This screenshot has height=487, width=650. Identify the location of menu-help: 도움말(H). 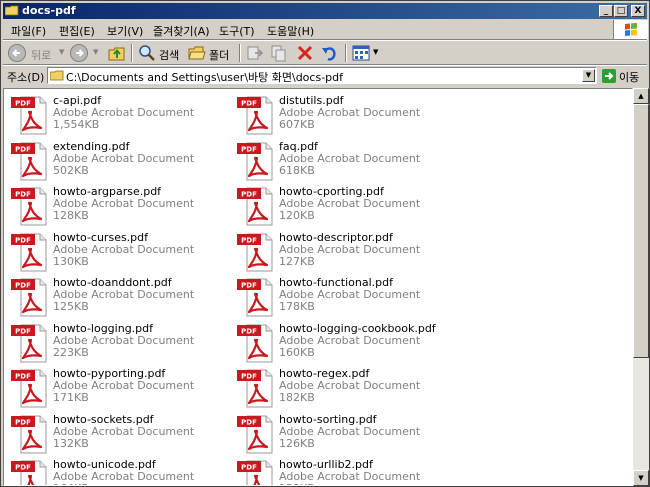
(290, 31).